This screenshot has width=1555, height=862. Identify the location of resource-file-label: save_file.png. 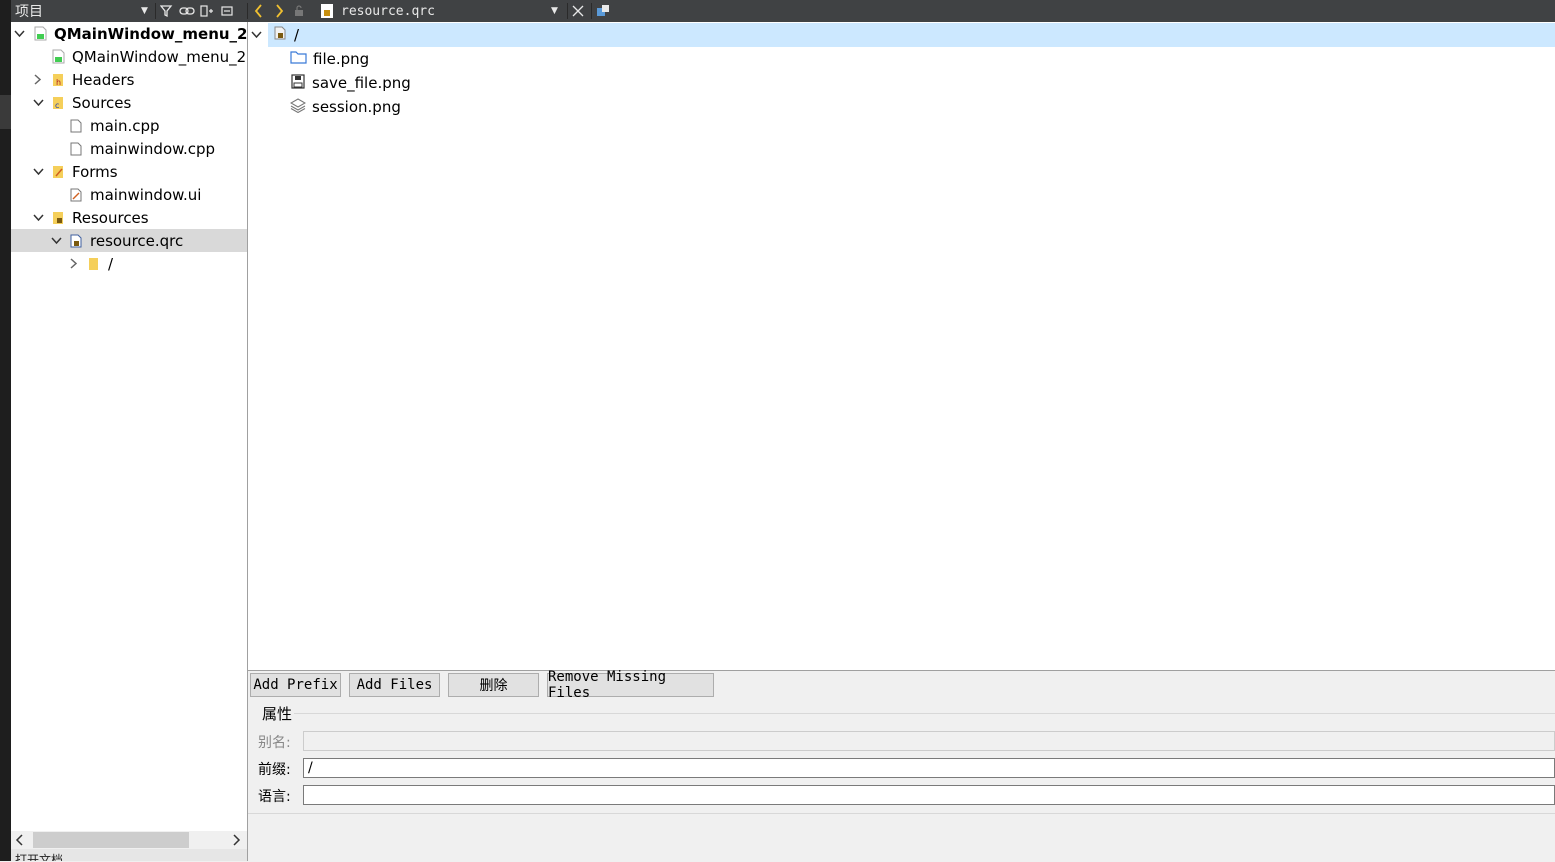
(361, 83).